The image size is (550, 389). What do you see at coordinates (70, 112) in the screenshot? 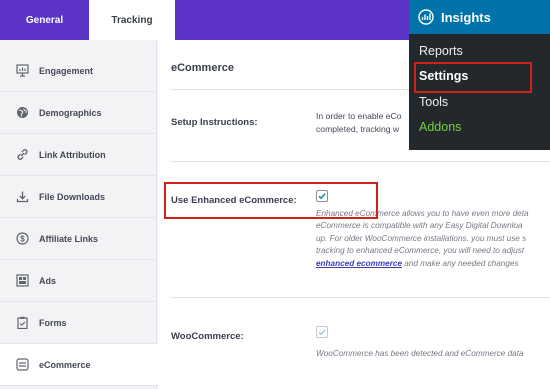
I see `sidebar-item-label: Demographics` at bounding box center [70, 112].